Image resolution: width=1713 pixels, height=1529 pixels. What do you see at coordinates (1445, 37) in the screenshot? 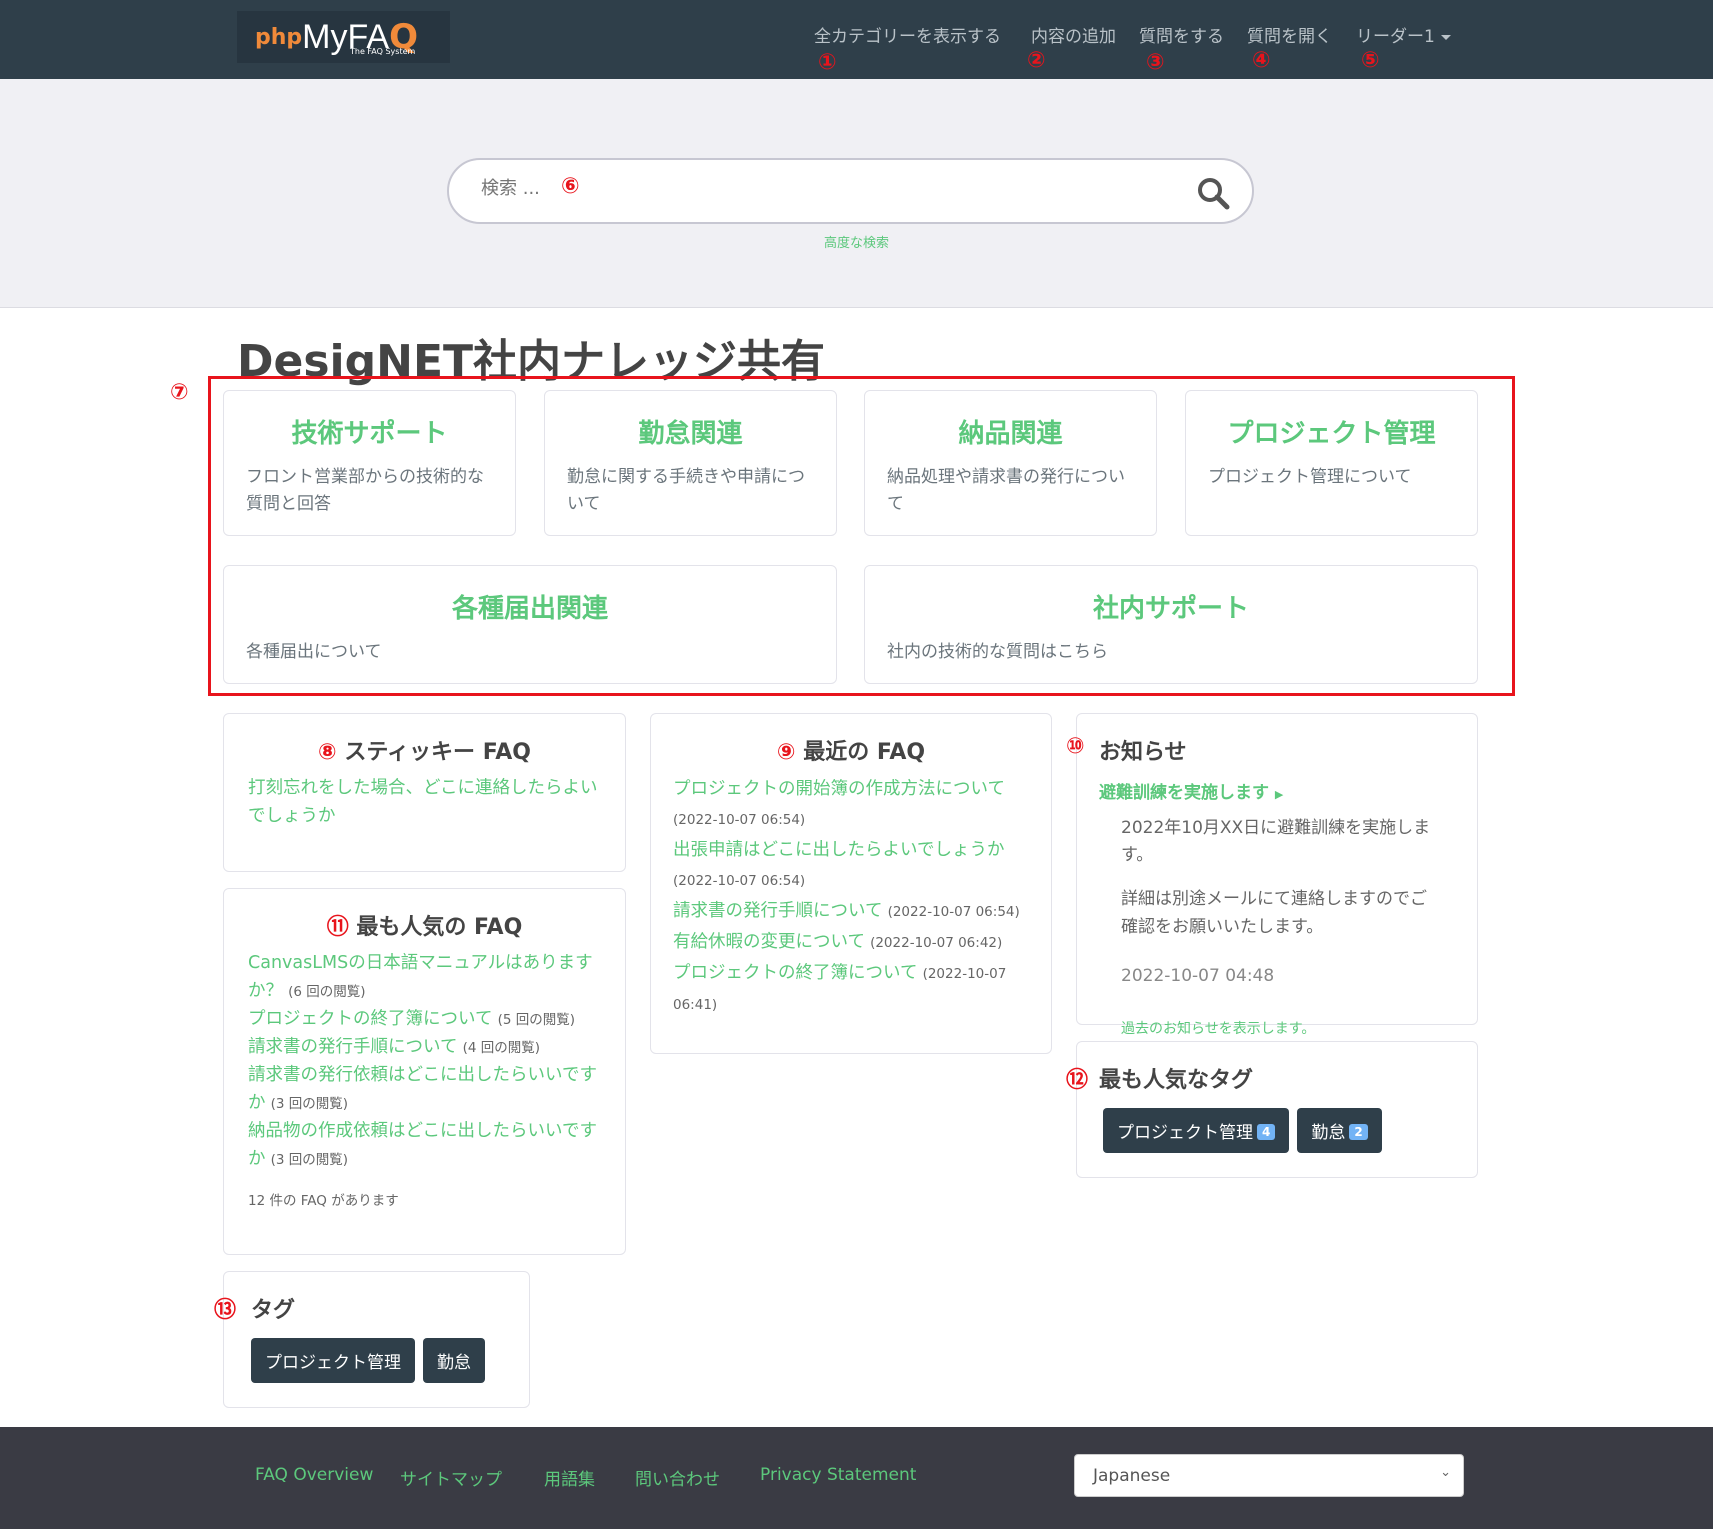
I see `caret-down-icon` at bounding box center [1445, 37].